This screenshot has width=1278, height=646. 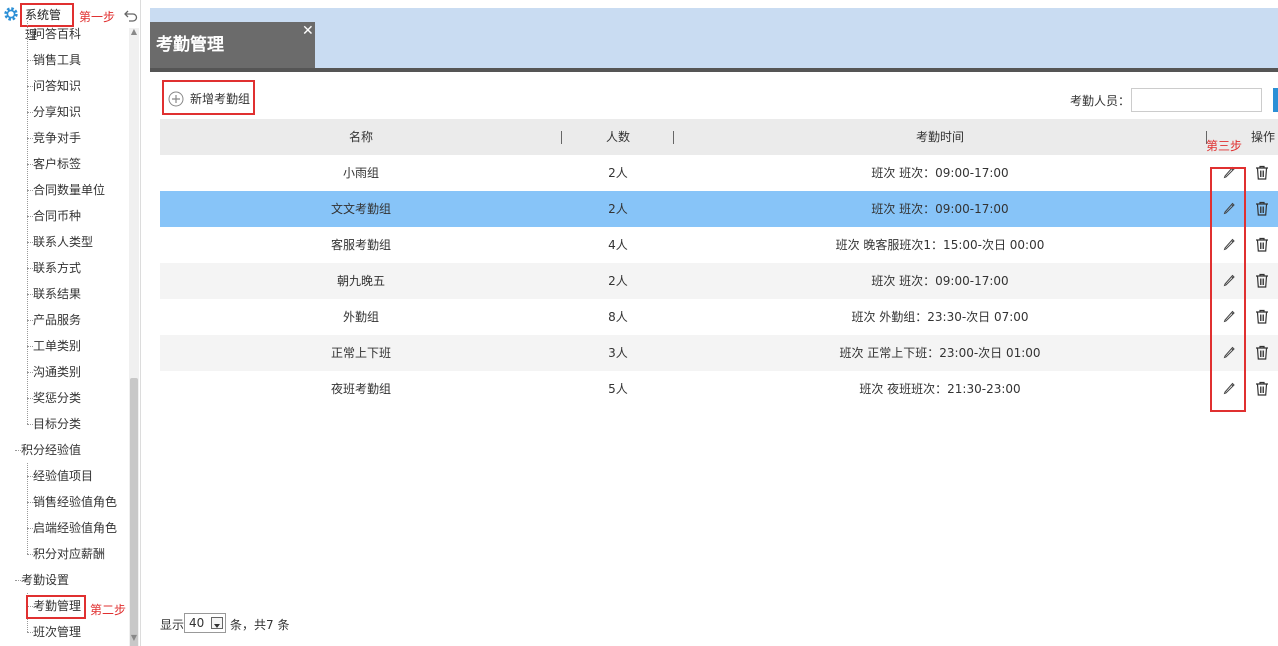 I want to click on tab-attendance: 考勤管理 ✕, so click(x=232, y=46).